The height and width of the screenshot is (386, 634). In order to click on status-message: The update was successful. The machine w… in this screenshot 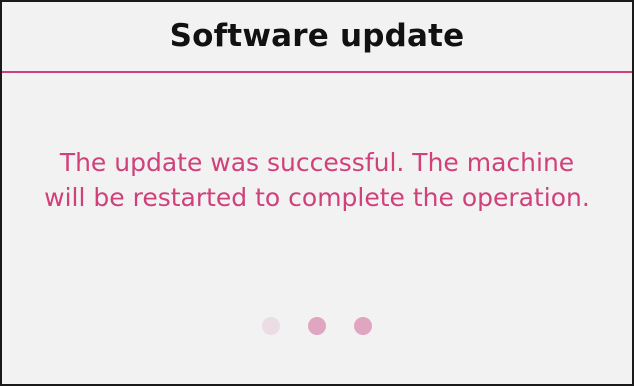, I will do `click(317, 180)`.